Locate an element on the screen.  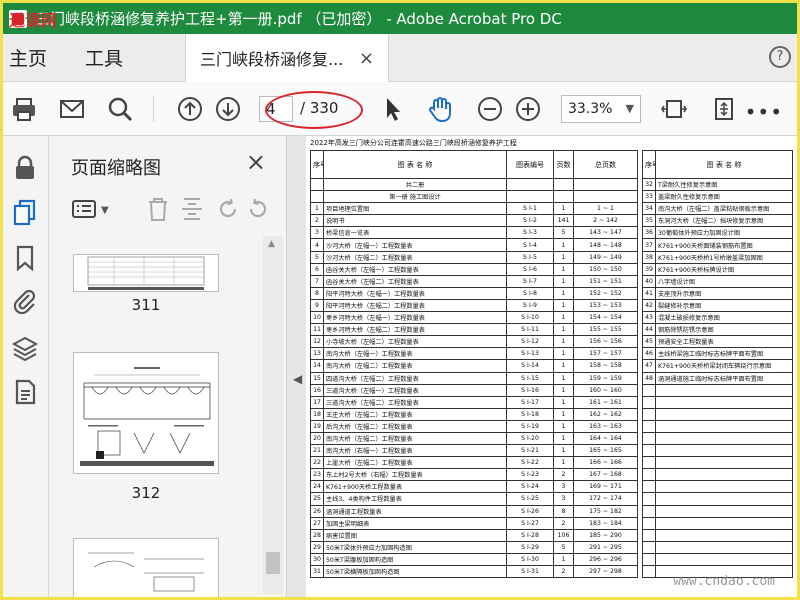
print-icon is located at coordinates (24, 109).